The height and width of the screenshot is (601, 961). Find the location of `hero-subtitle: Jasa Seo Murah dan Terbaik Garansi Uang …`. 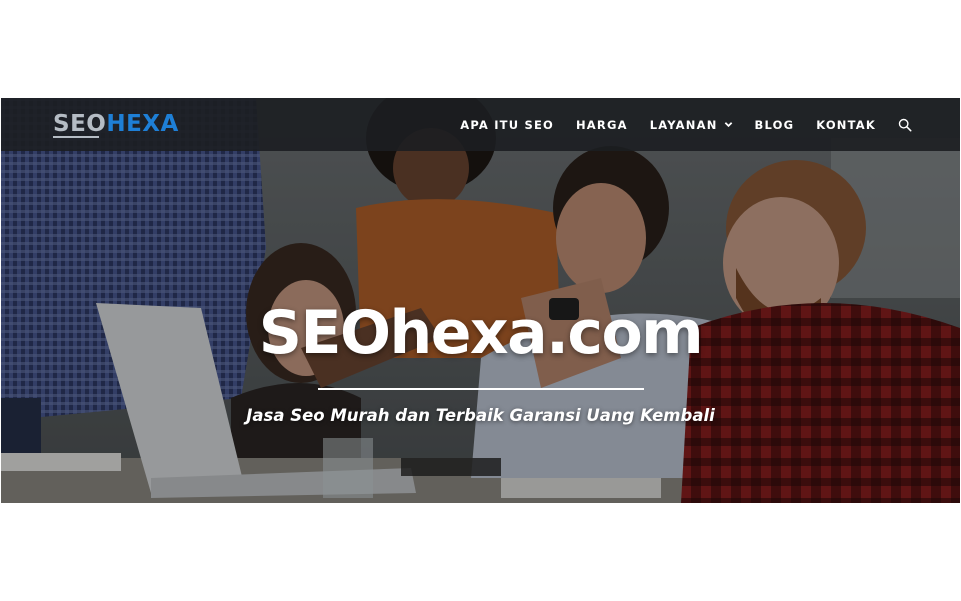

hero-subtitle: Jasa Seo Murah dan Terbaik Garansi Uang … is located at coordinates (480, 415).